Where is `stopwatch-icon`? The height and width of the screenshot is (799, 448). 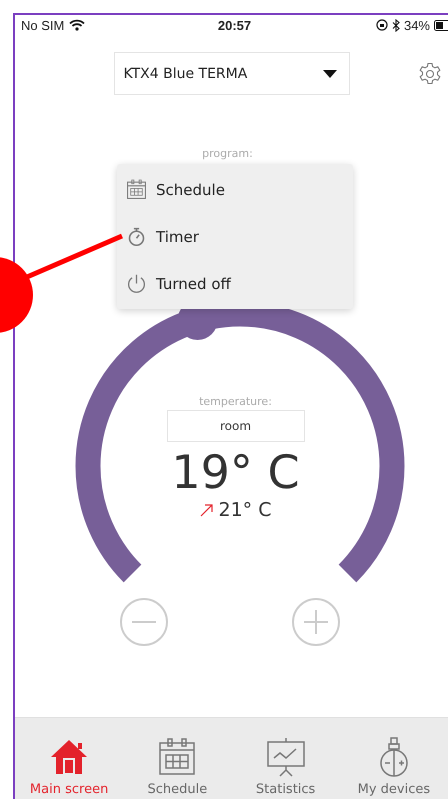
stopwatch-icon is located at coordinates (136, 236).